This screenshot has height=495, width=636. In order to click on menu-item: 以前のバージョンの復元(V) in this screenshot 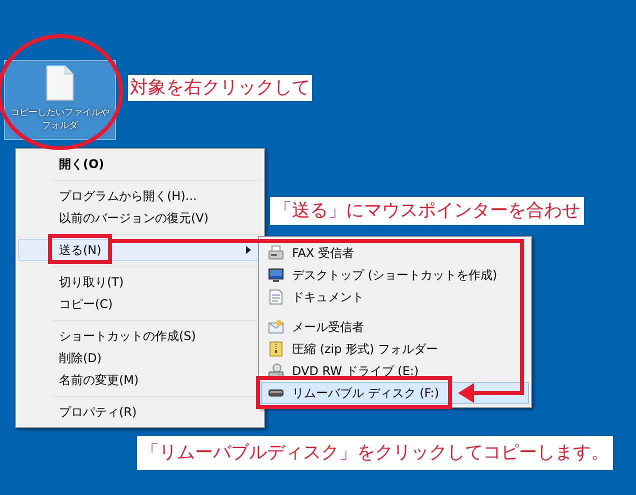, I will do `click(140, 218)`.